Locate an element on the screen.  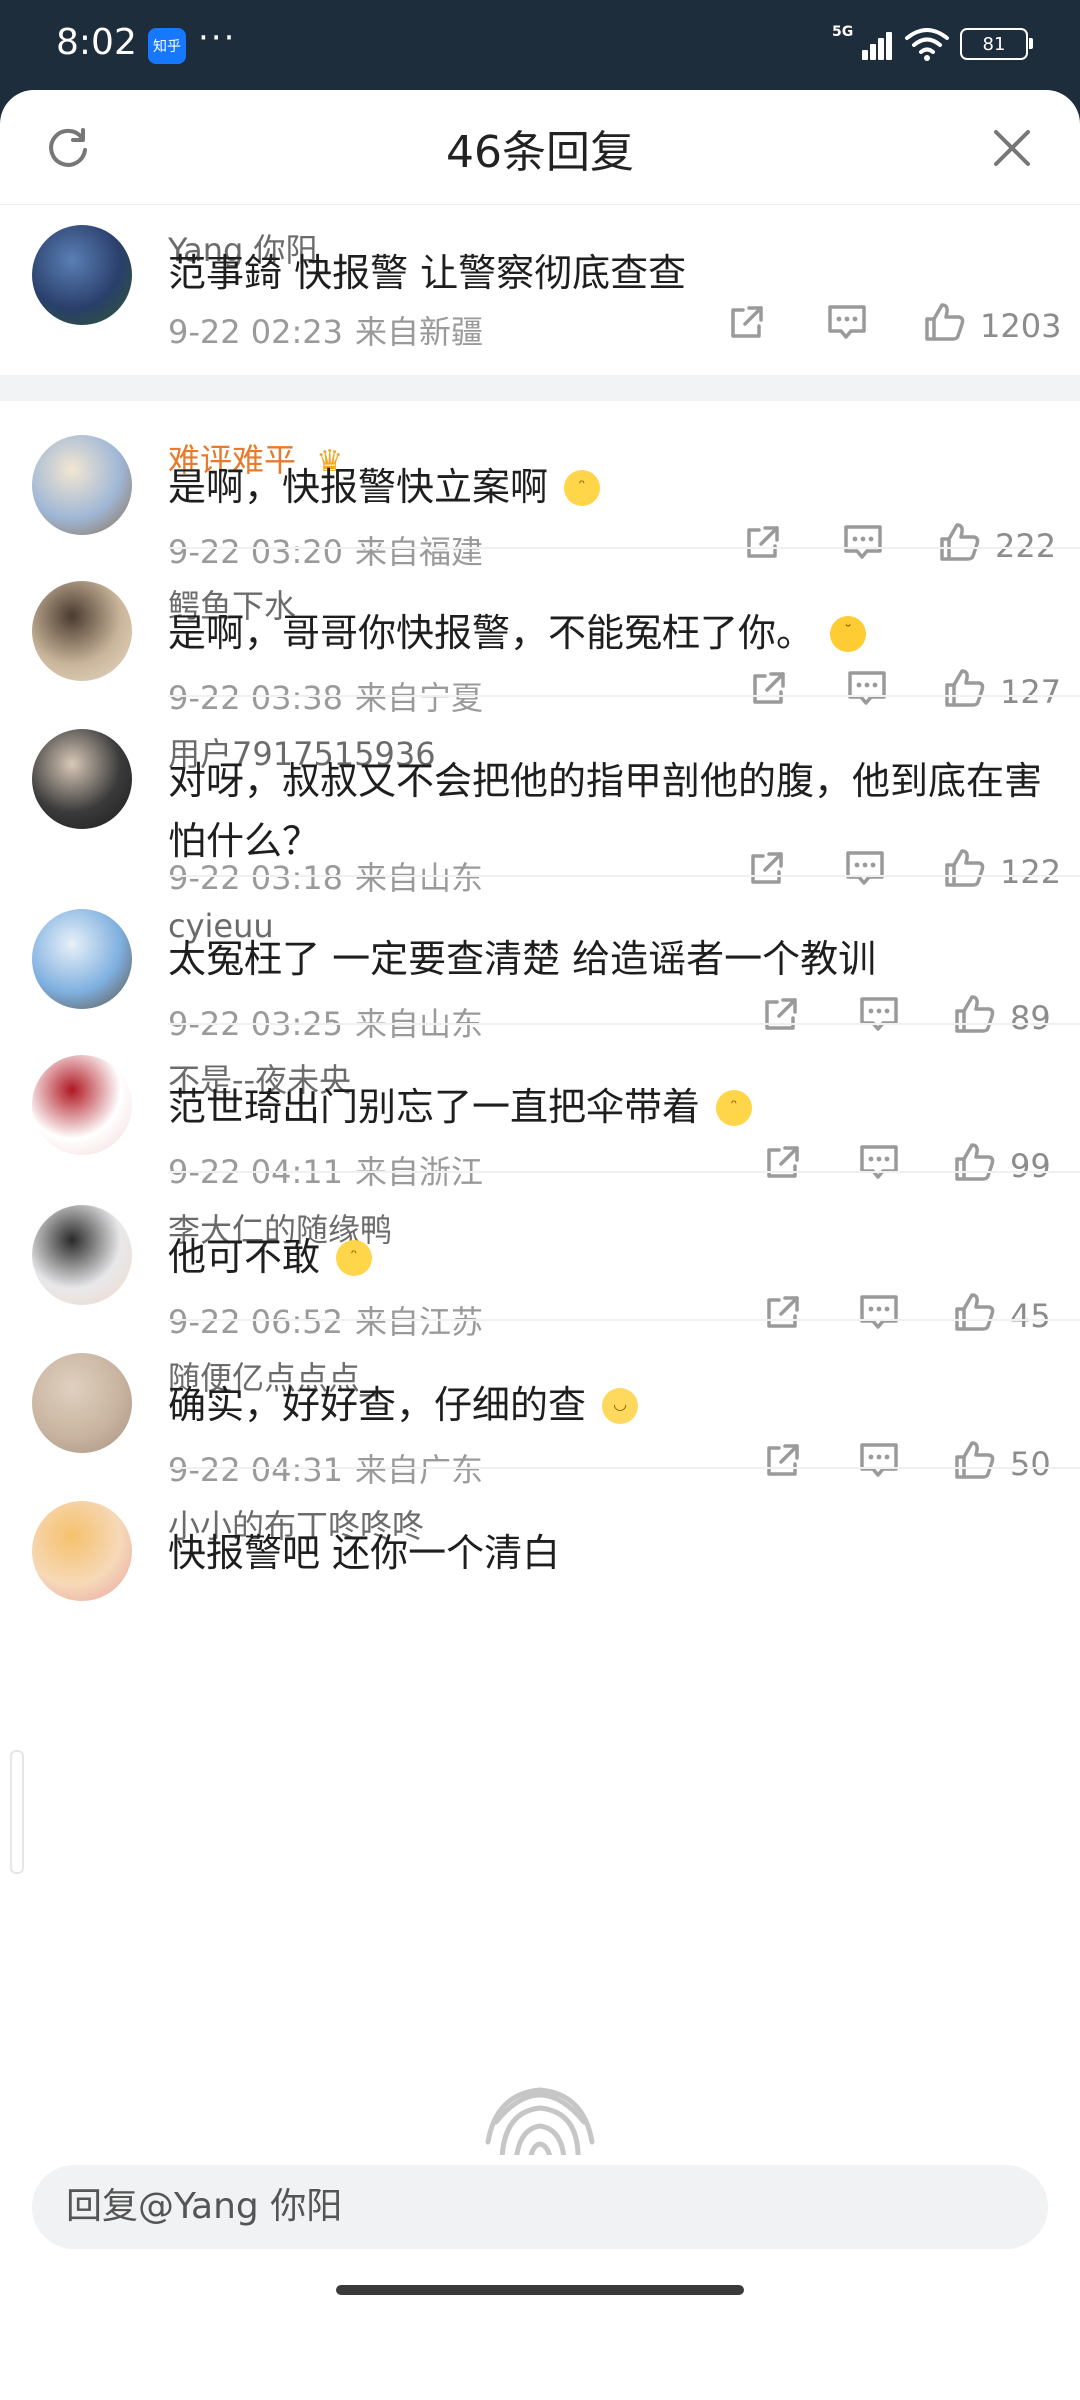
comment-text: 是啊，哥哥你快报警，不能冤枉了你。 ˘ is located at coordinates (608, 633).